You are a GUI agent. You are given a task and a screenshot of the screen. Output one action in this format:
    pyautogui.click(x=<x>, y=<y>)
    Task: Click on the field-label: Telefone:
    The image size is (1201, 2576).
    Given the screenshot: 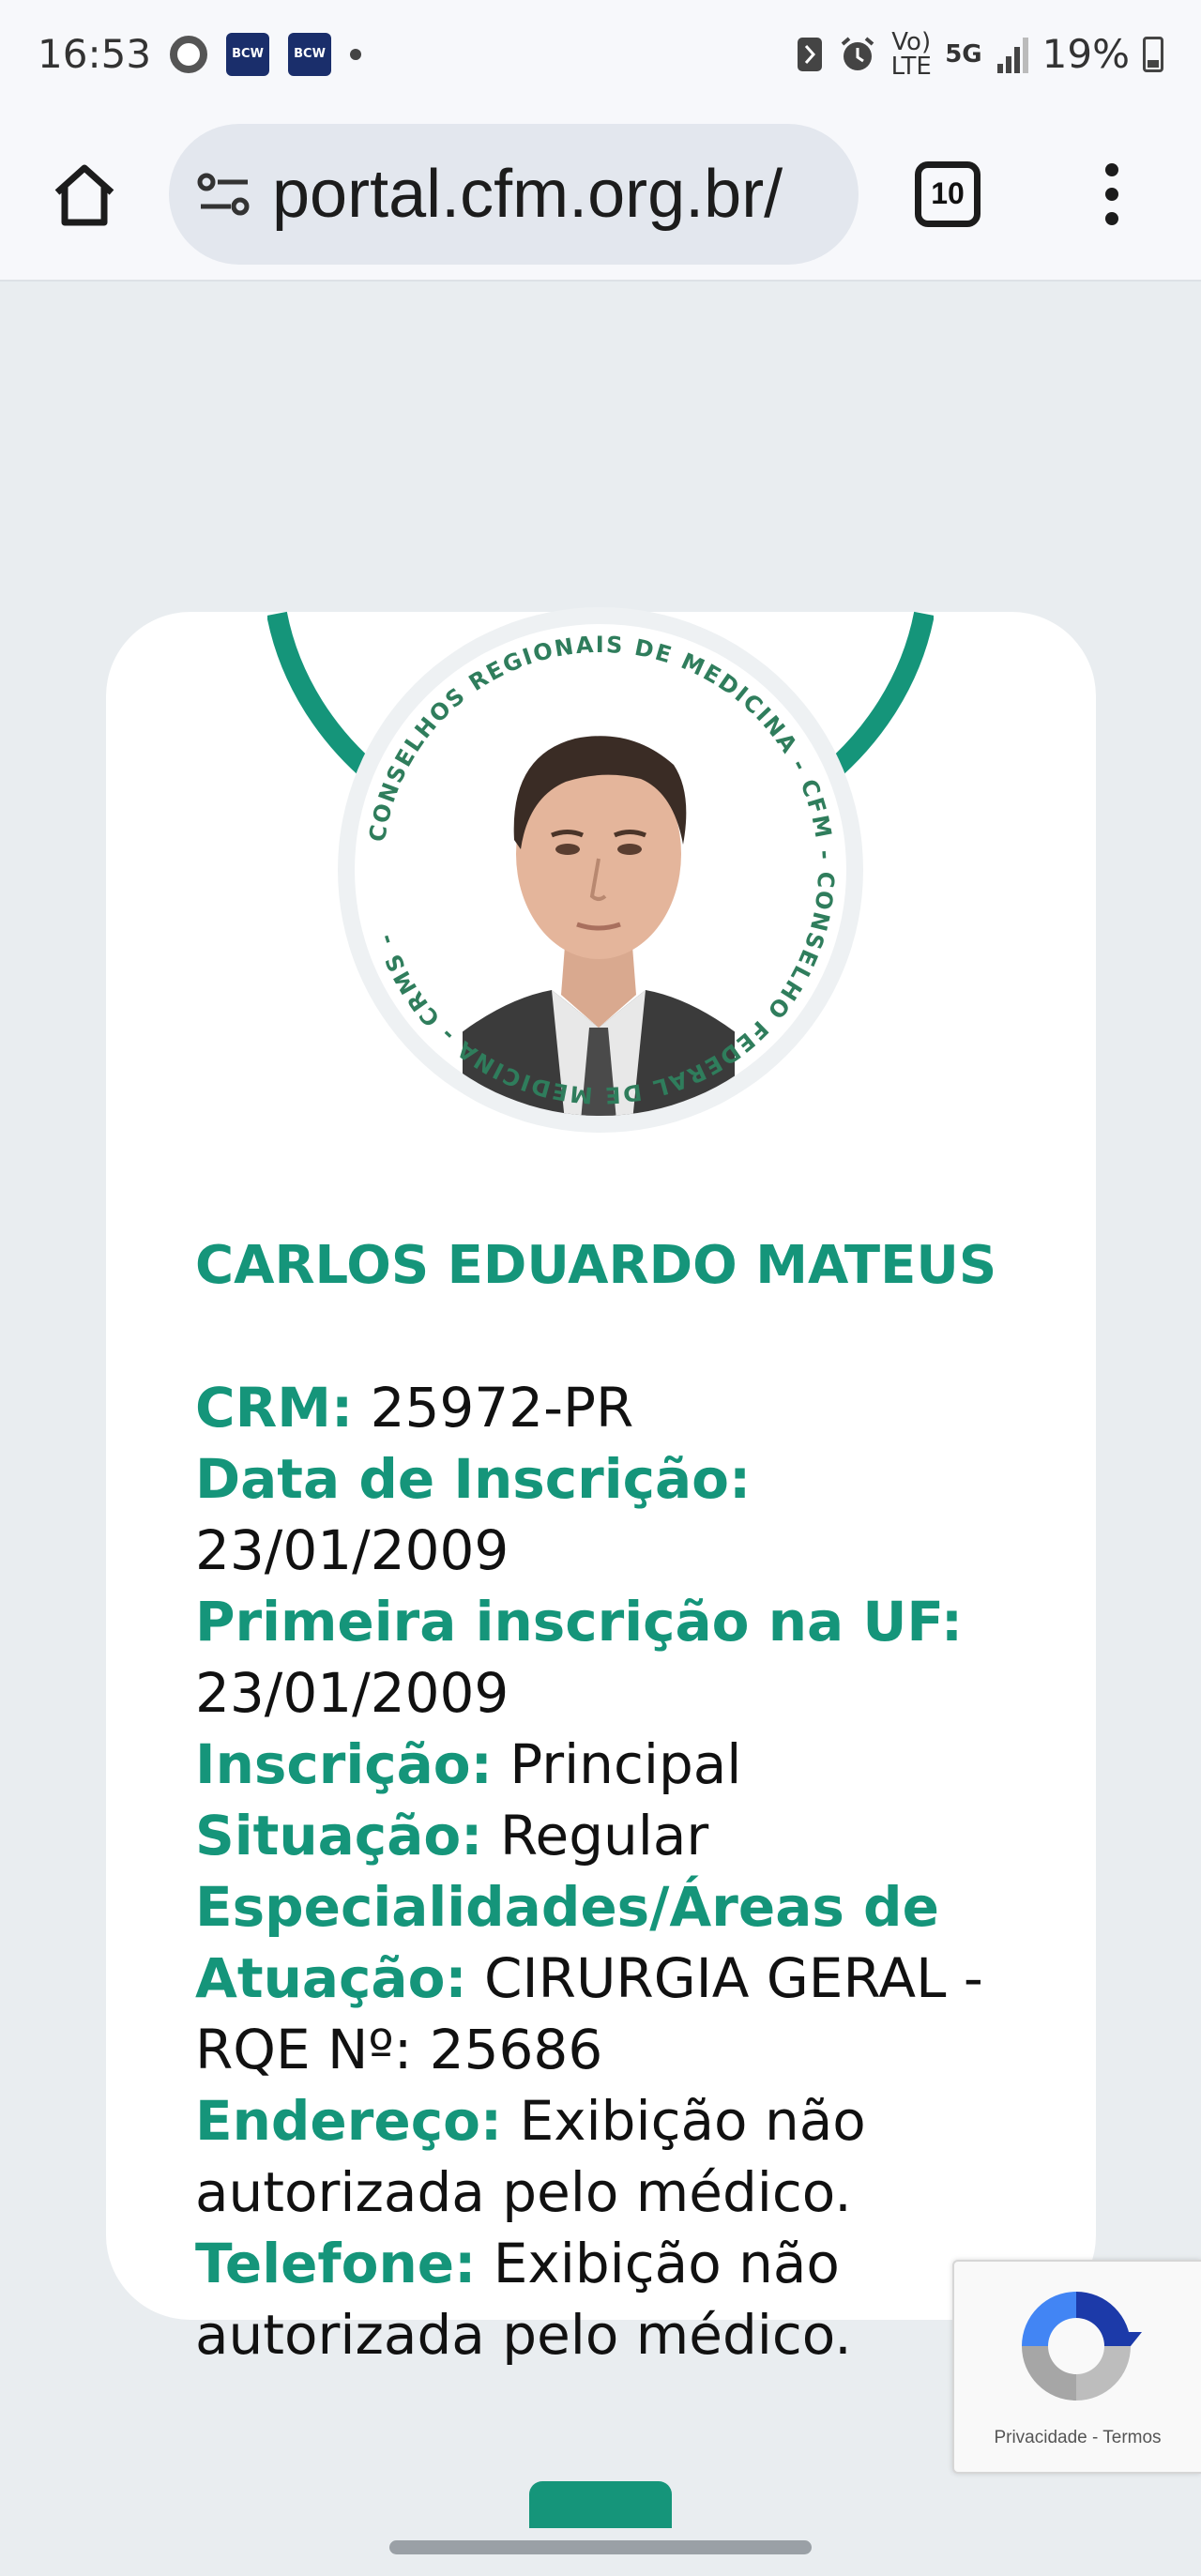 What is the action you would take?
    pyautogui.click(x=336, y=2263)
    